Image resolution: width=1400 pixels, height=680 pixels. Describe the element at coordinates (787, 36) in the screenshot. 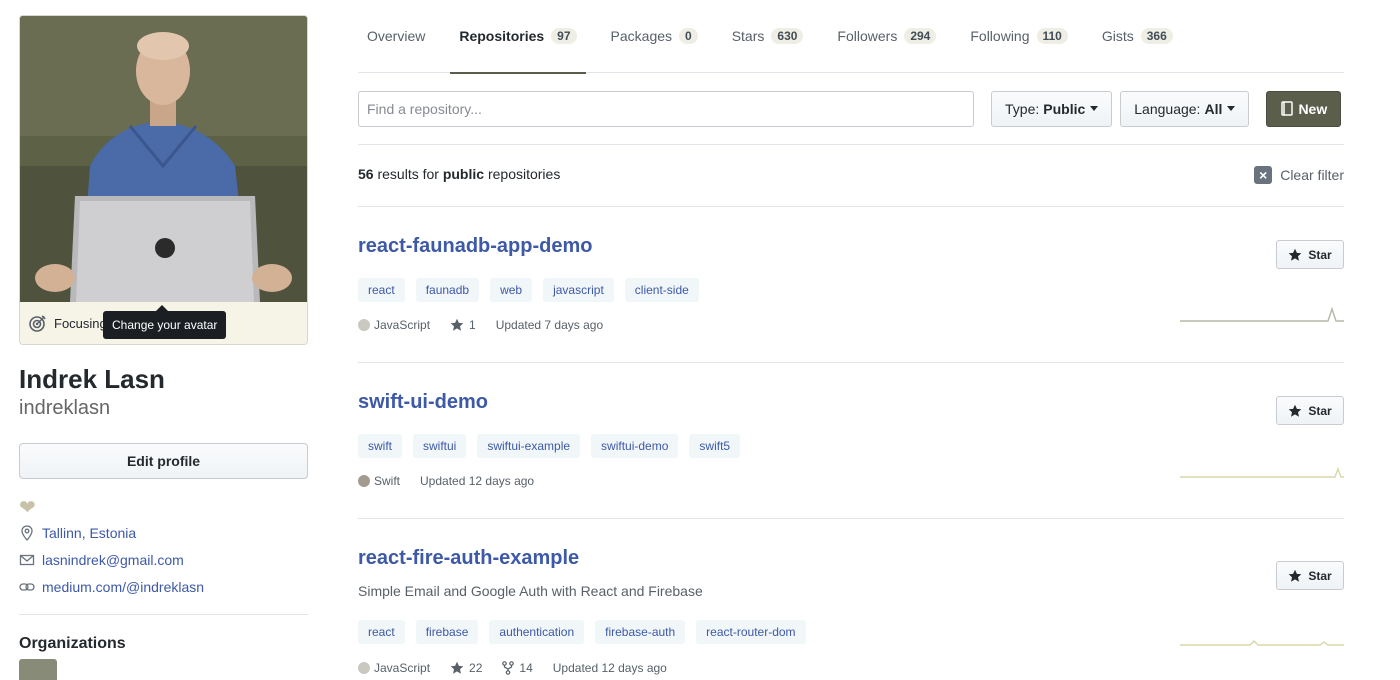

I see `tab-count: 630` at that location.